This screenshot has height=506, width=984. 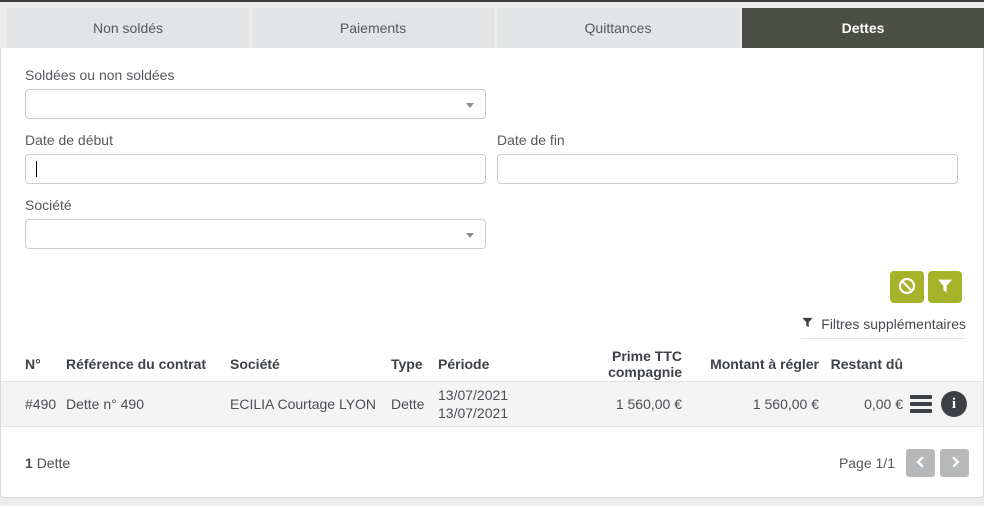 What do you see at coordinates (645, 364) in the screenshot?
I see `header-prime: Prime TTC compagnie` at bounding box center [645, 364].